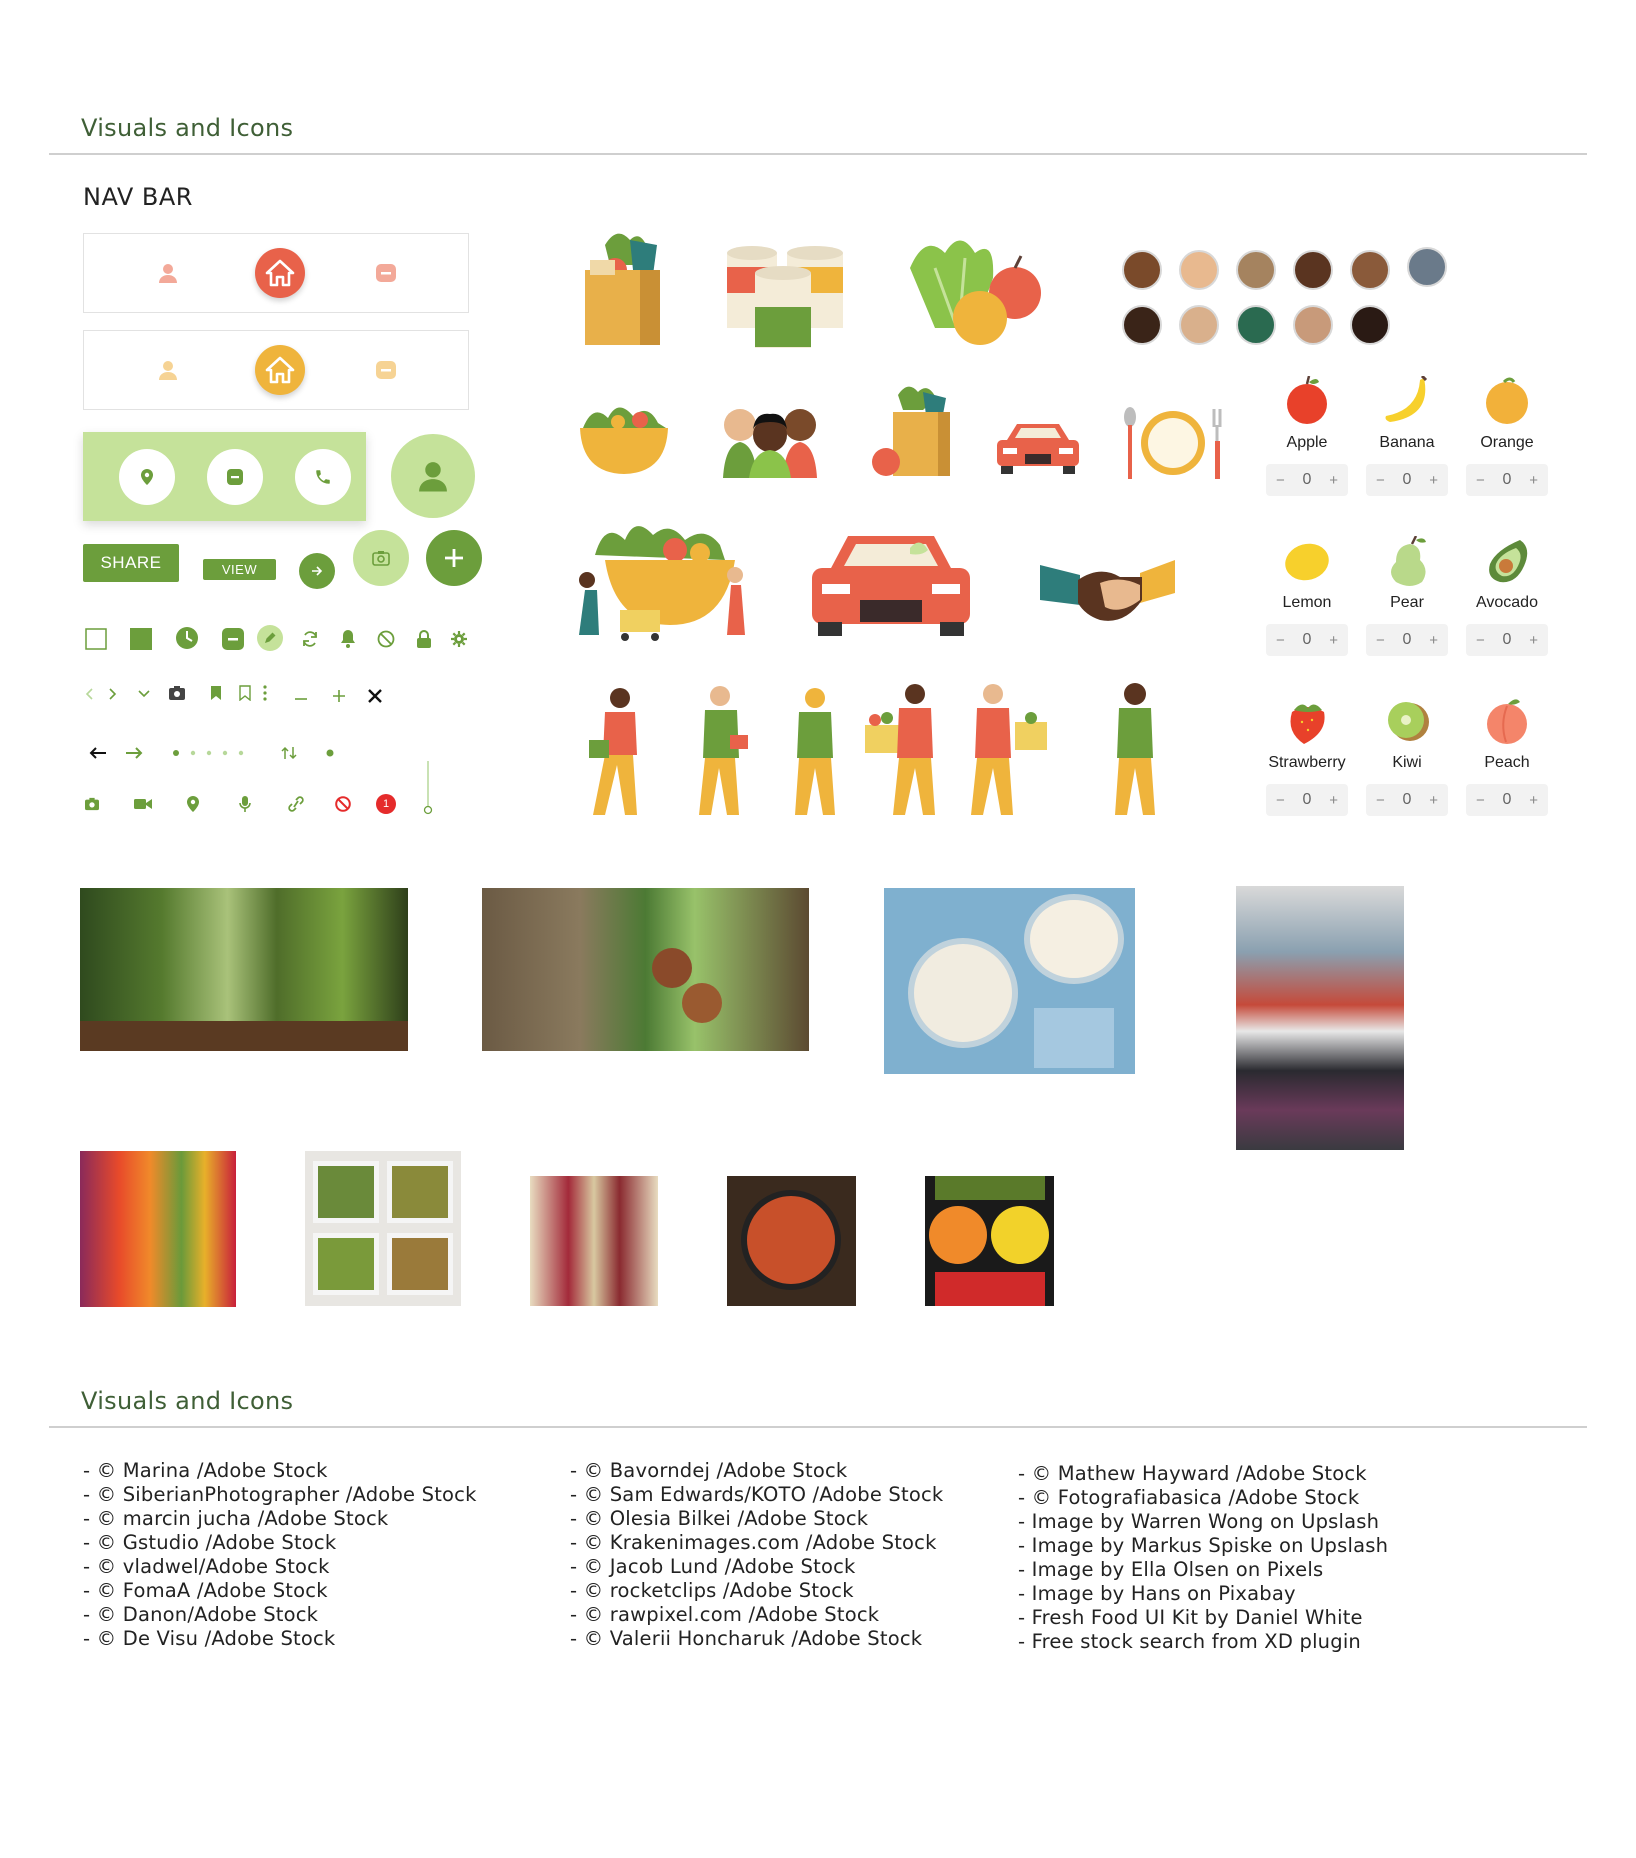 This screenshot has width=1636, height=1858. What do you see at coordinates (89, 694) in the screenshot?
I see `chevron-left-icon` at bounding box center [89, 694].